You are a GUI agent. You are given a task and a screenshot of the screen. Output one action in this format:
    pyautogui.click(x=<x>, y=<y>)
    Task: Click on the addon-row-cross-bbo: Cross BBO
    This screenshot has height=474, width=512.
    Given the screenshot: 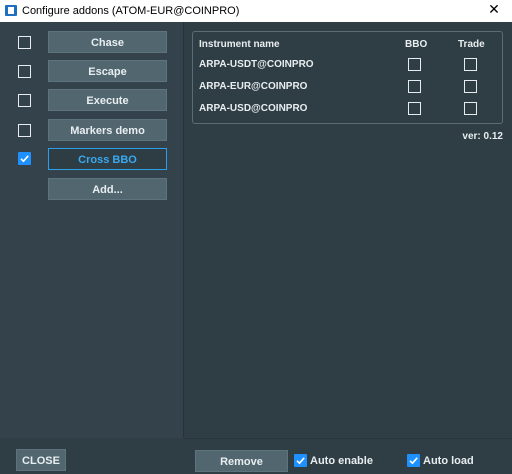 What is the action you would take?
    pyautogui.click(x=91, y=159)
    